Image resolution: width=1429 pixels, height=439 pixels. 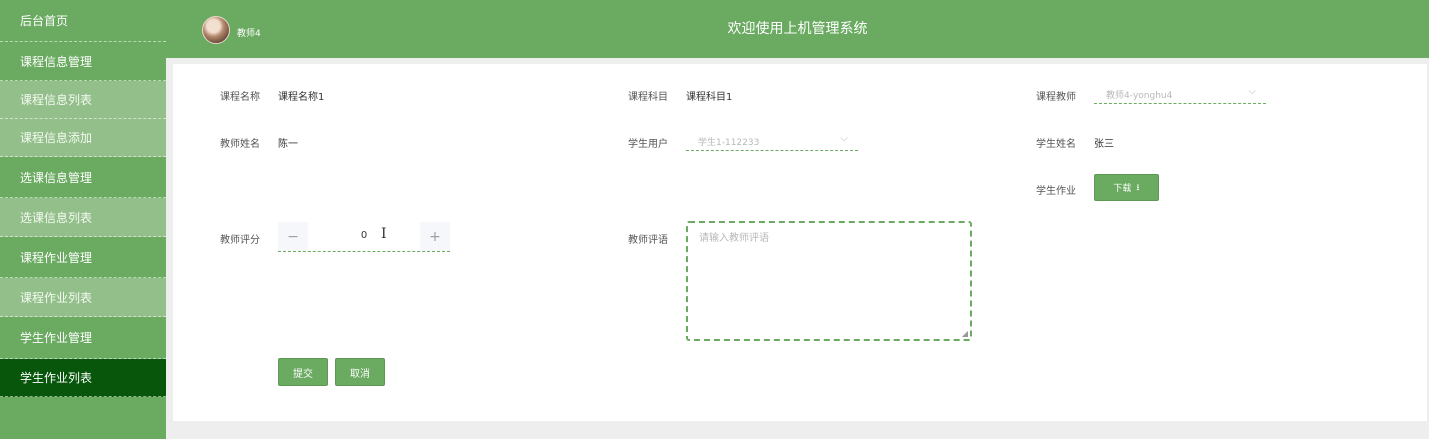 I want to click on increment-button: +, so click(x=435, y=236).